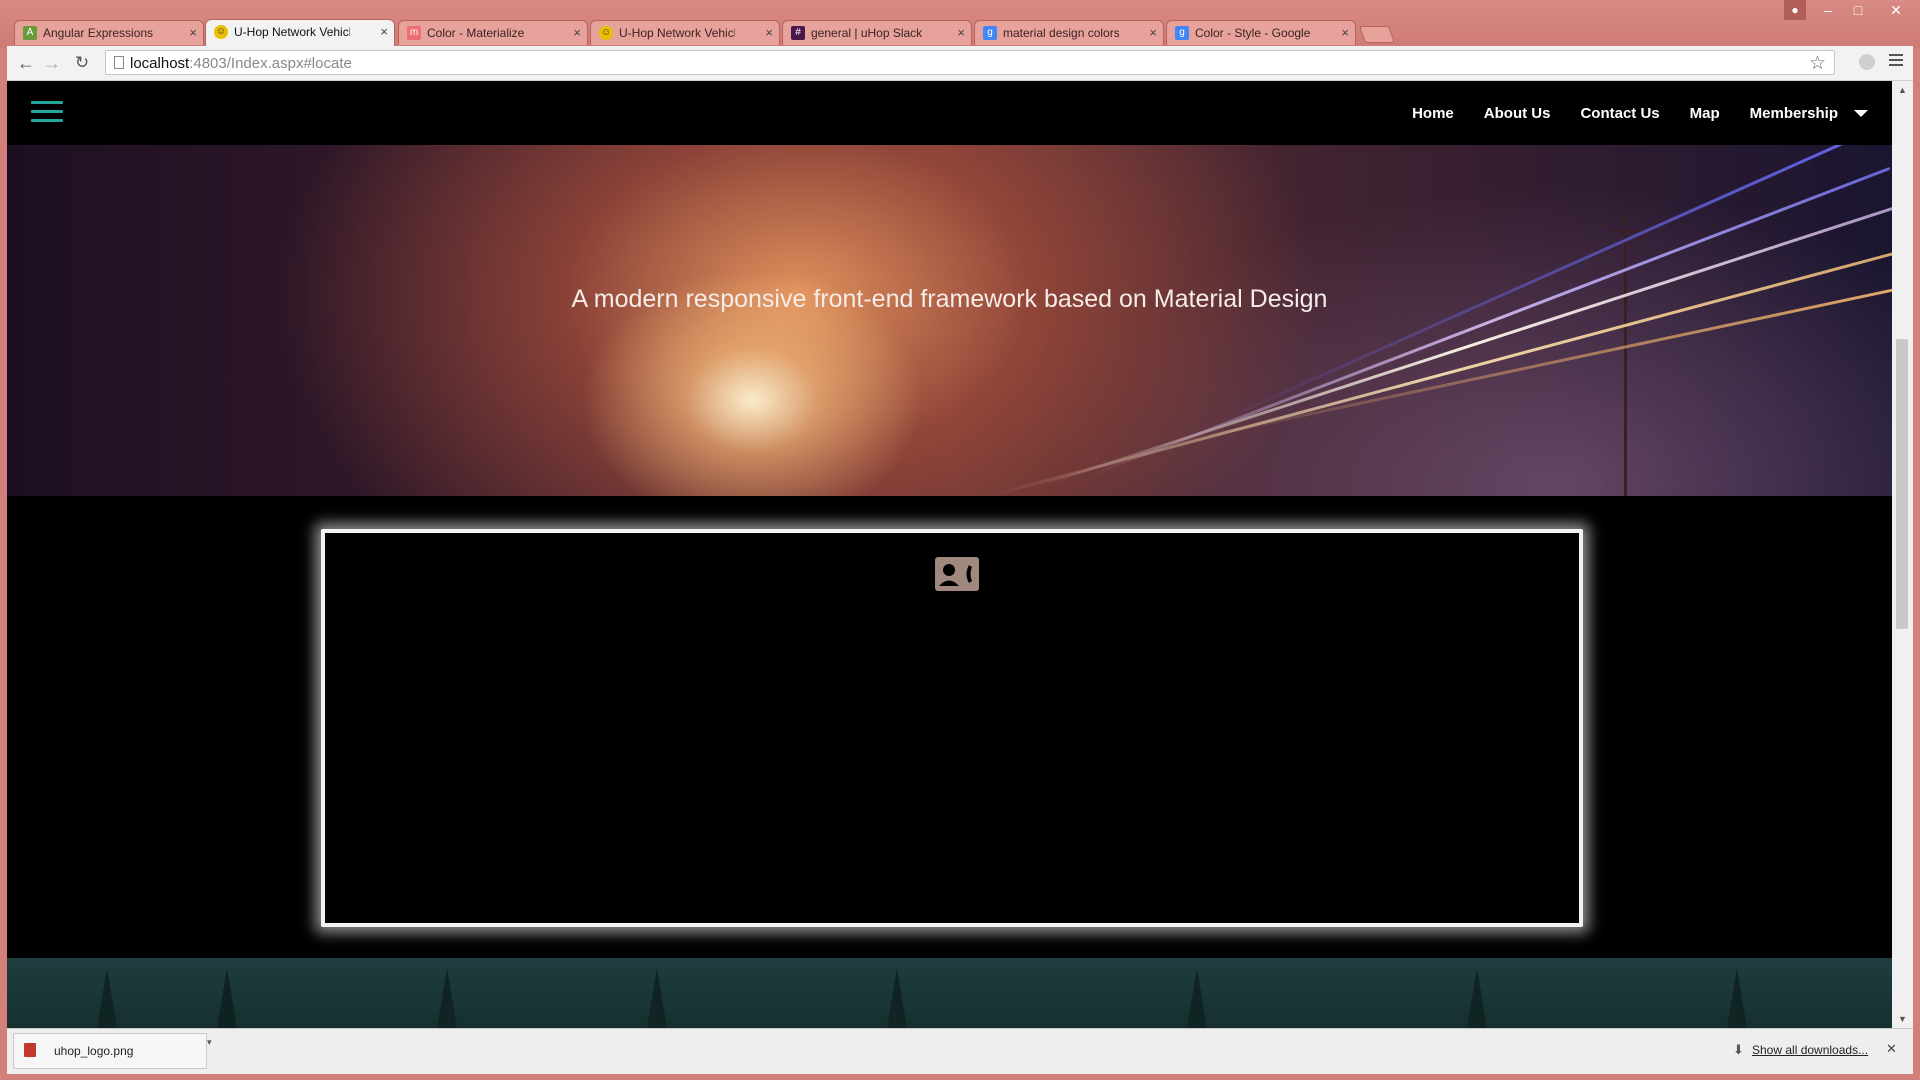  What do you see at coordinates (1902, 1019) in the screenshot?
I see `scroll-down-arrow-icon: ▼` at bounding box center [1902, 1019].